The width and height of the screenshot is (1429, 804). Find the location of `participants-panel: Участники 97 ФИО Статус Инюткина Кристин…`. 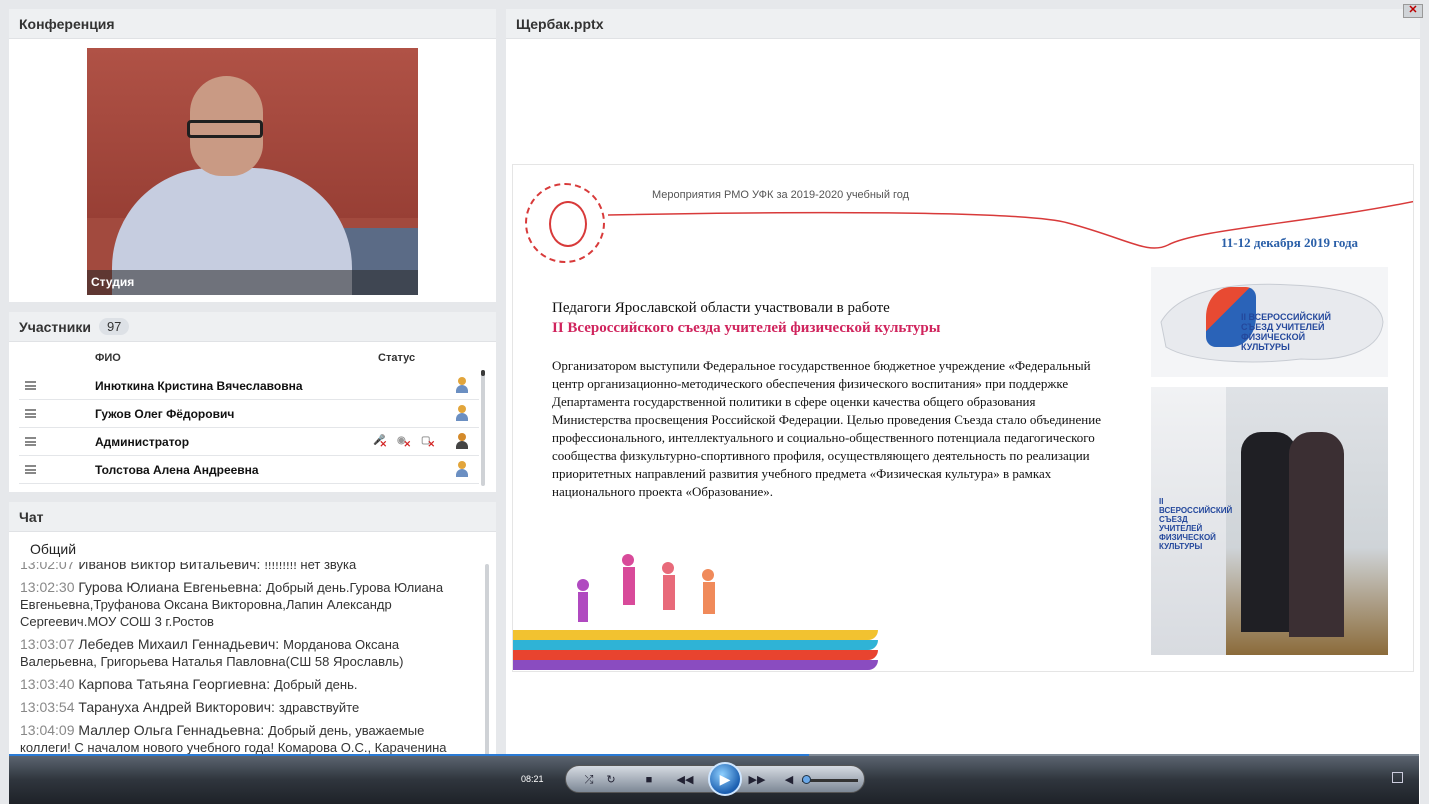

participants-panel: Участники 97 ФИО Статус Инюткина Кристин… is located at coordinates (252, 402).